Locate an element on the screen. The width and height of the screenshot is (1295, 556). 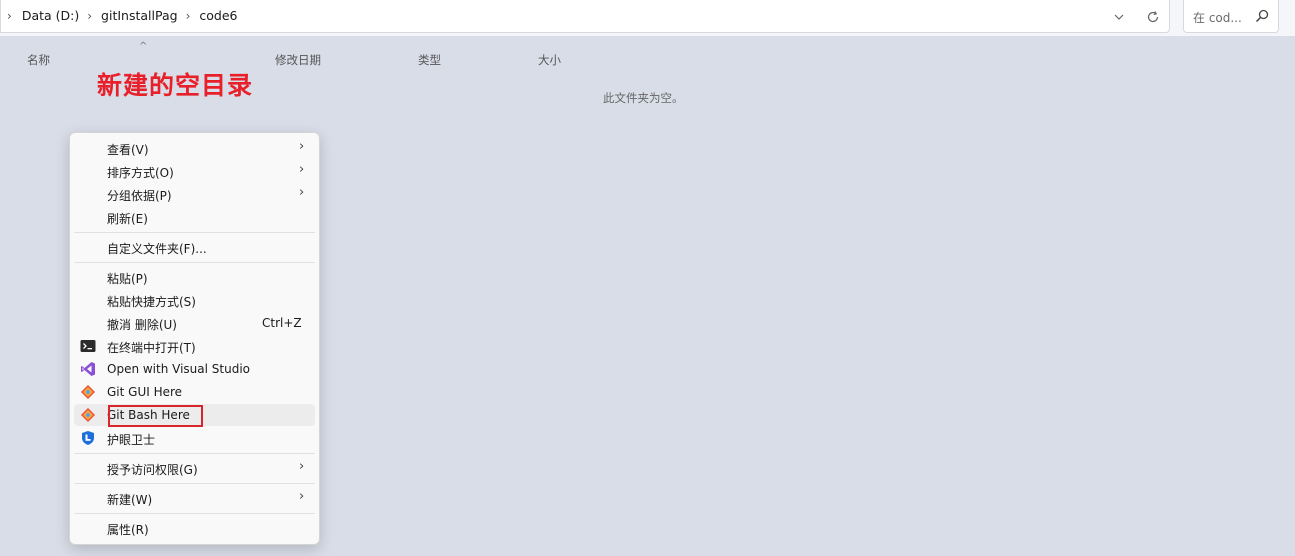
menu-item-label: 撤消 删除(U) is located at coordinates (142, 325).